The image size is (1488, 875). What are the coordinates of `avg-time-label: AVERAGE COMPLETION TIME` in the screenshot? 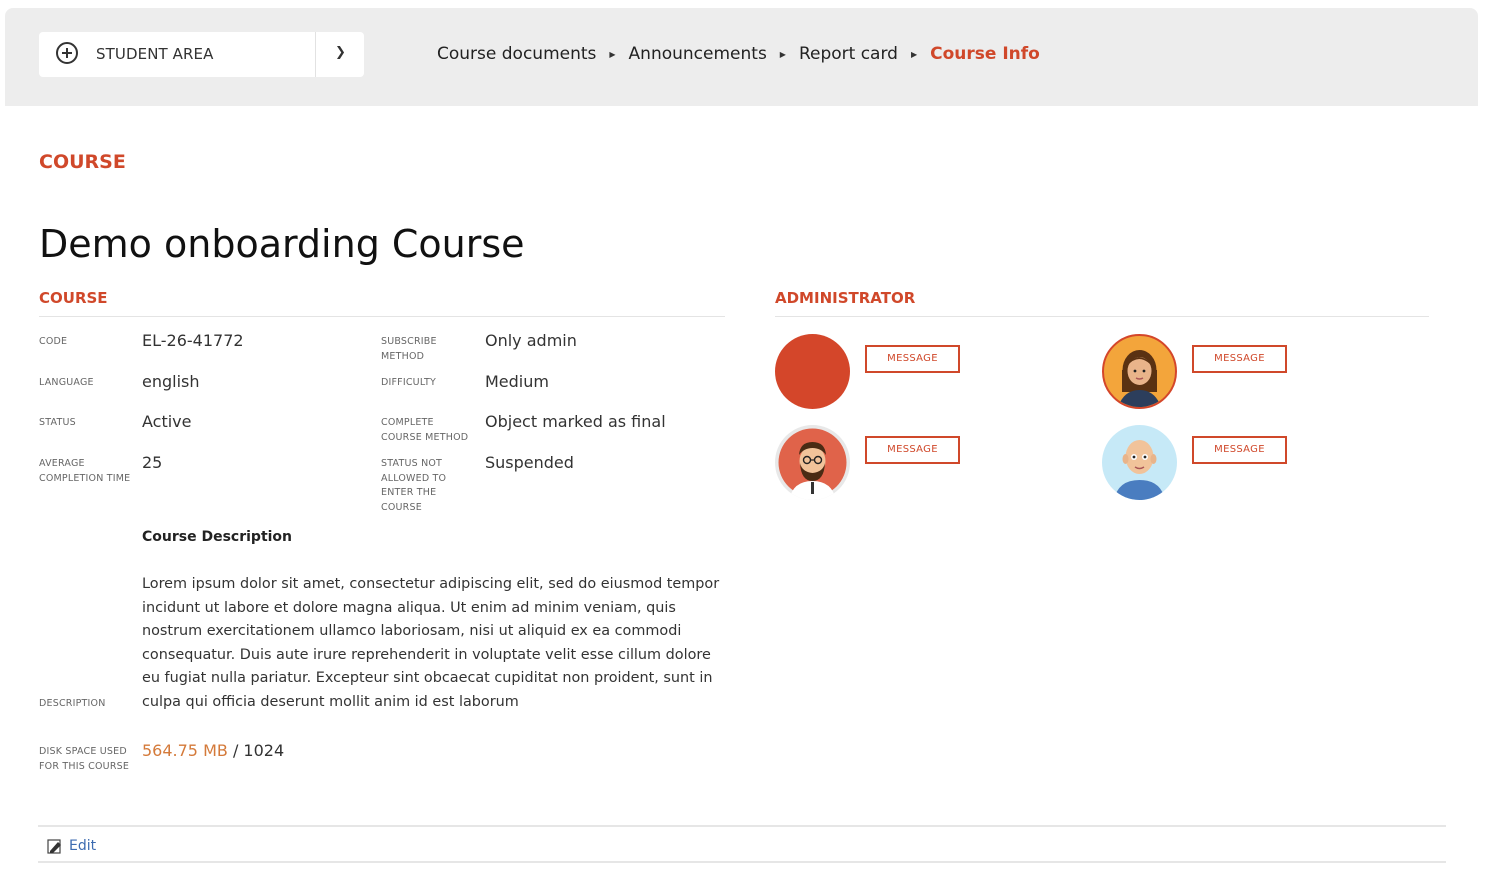 It's located at (85, 471).